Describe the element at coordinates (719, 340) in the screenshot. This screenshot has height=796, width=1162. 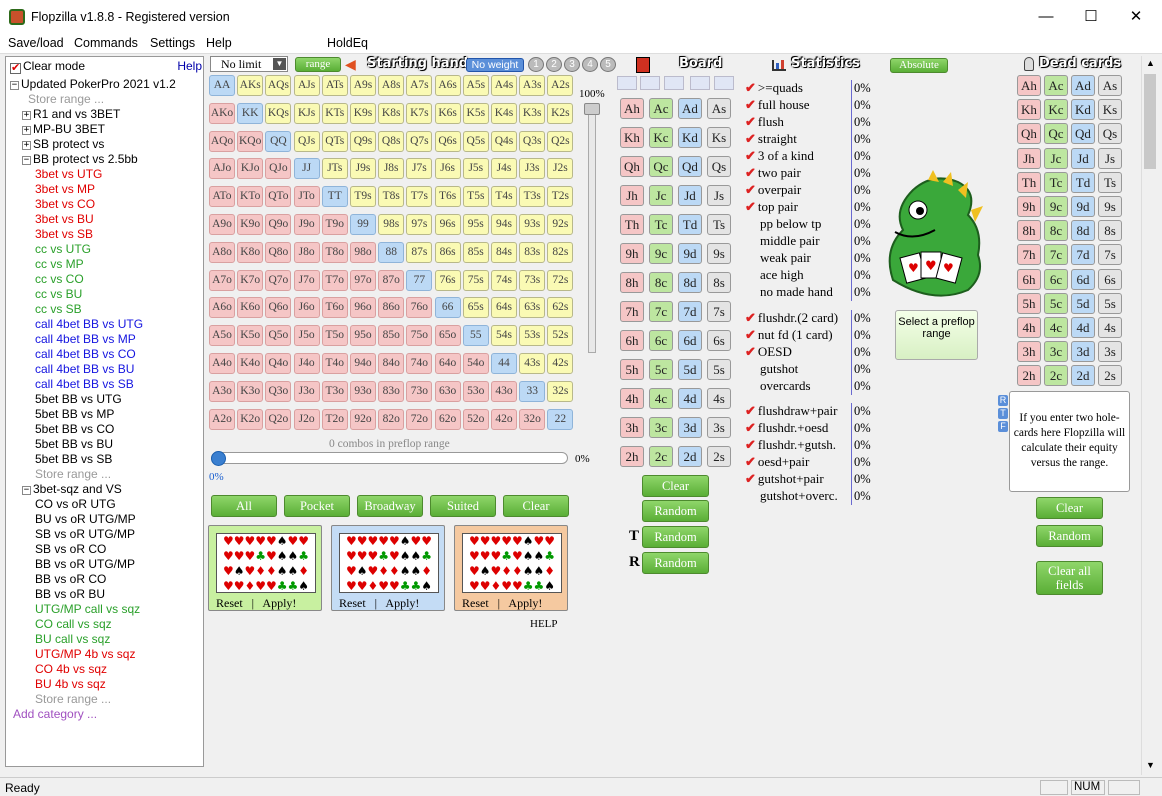
I see `board-card-6s: 6s` at that location.